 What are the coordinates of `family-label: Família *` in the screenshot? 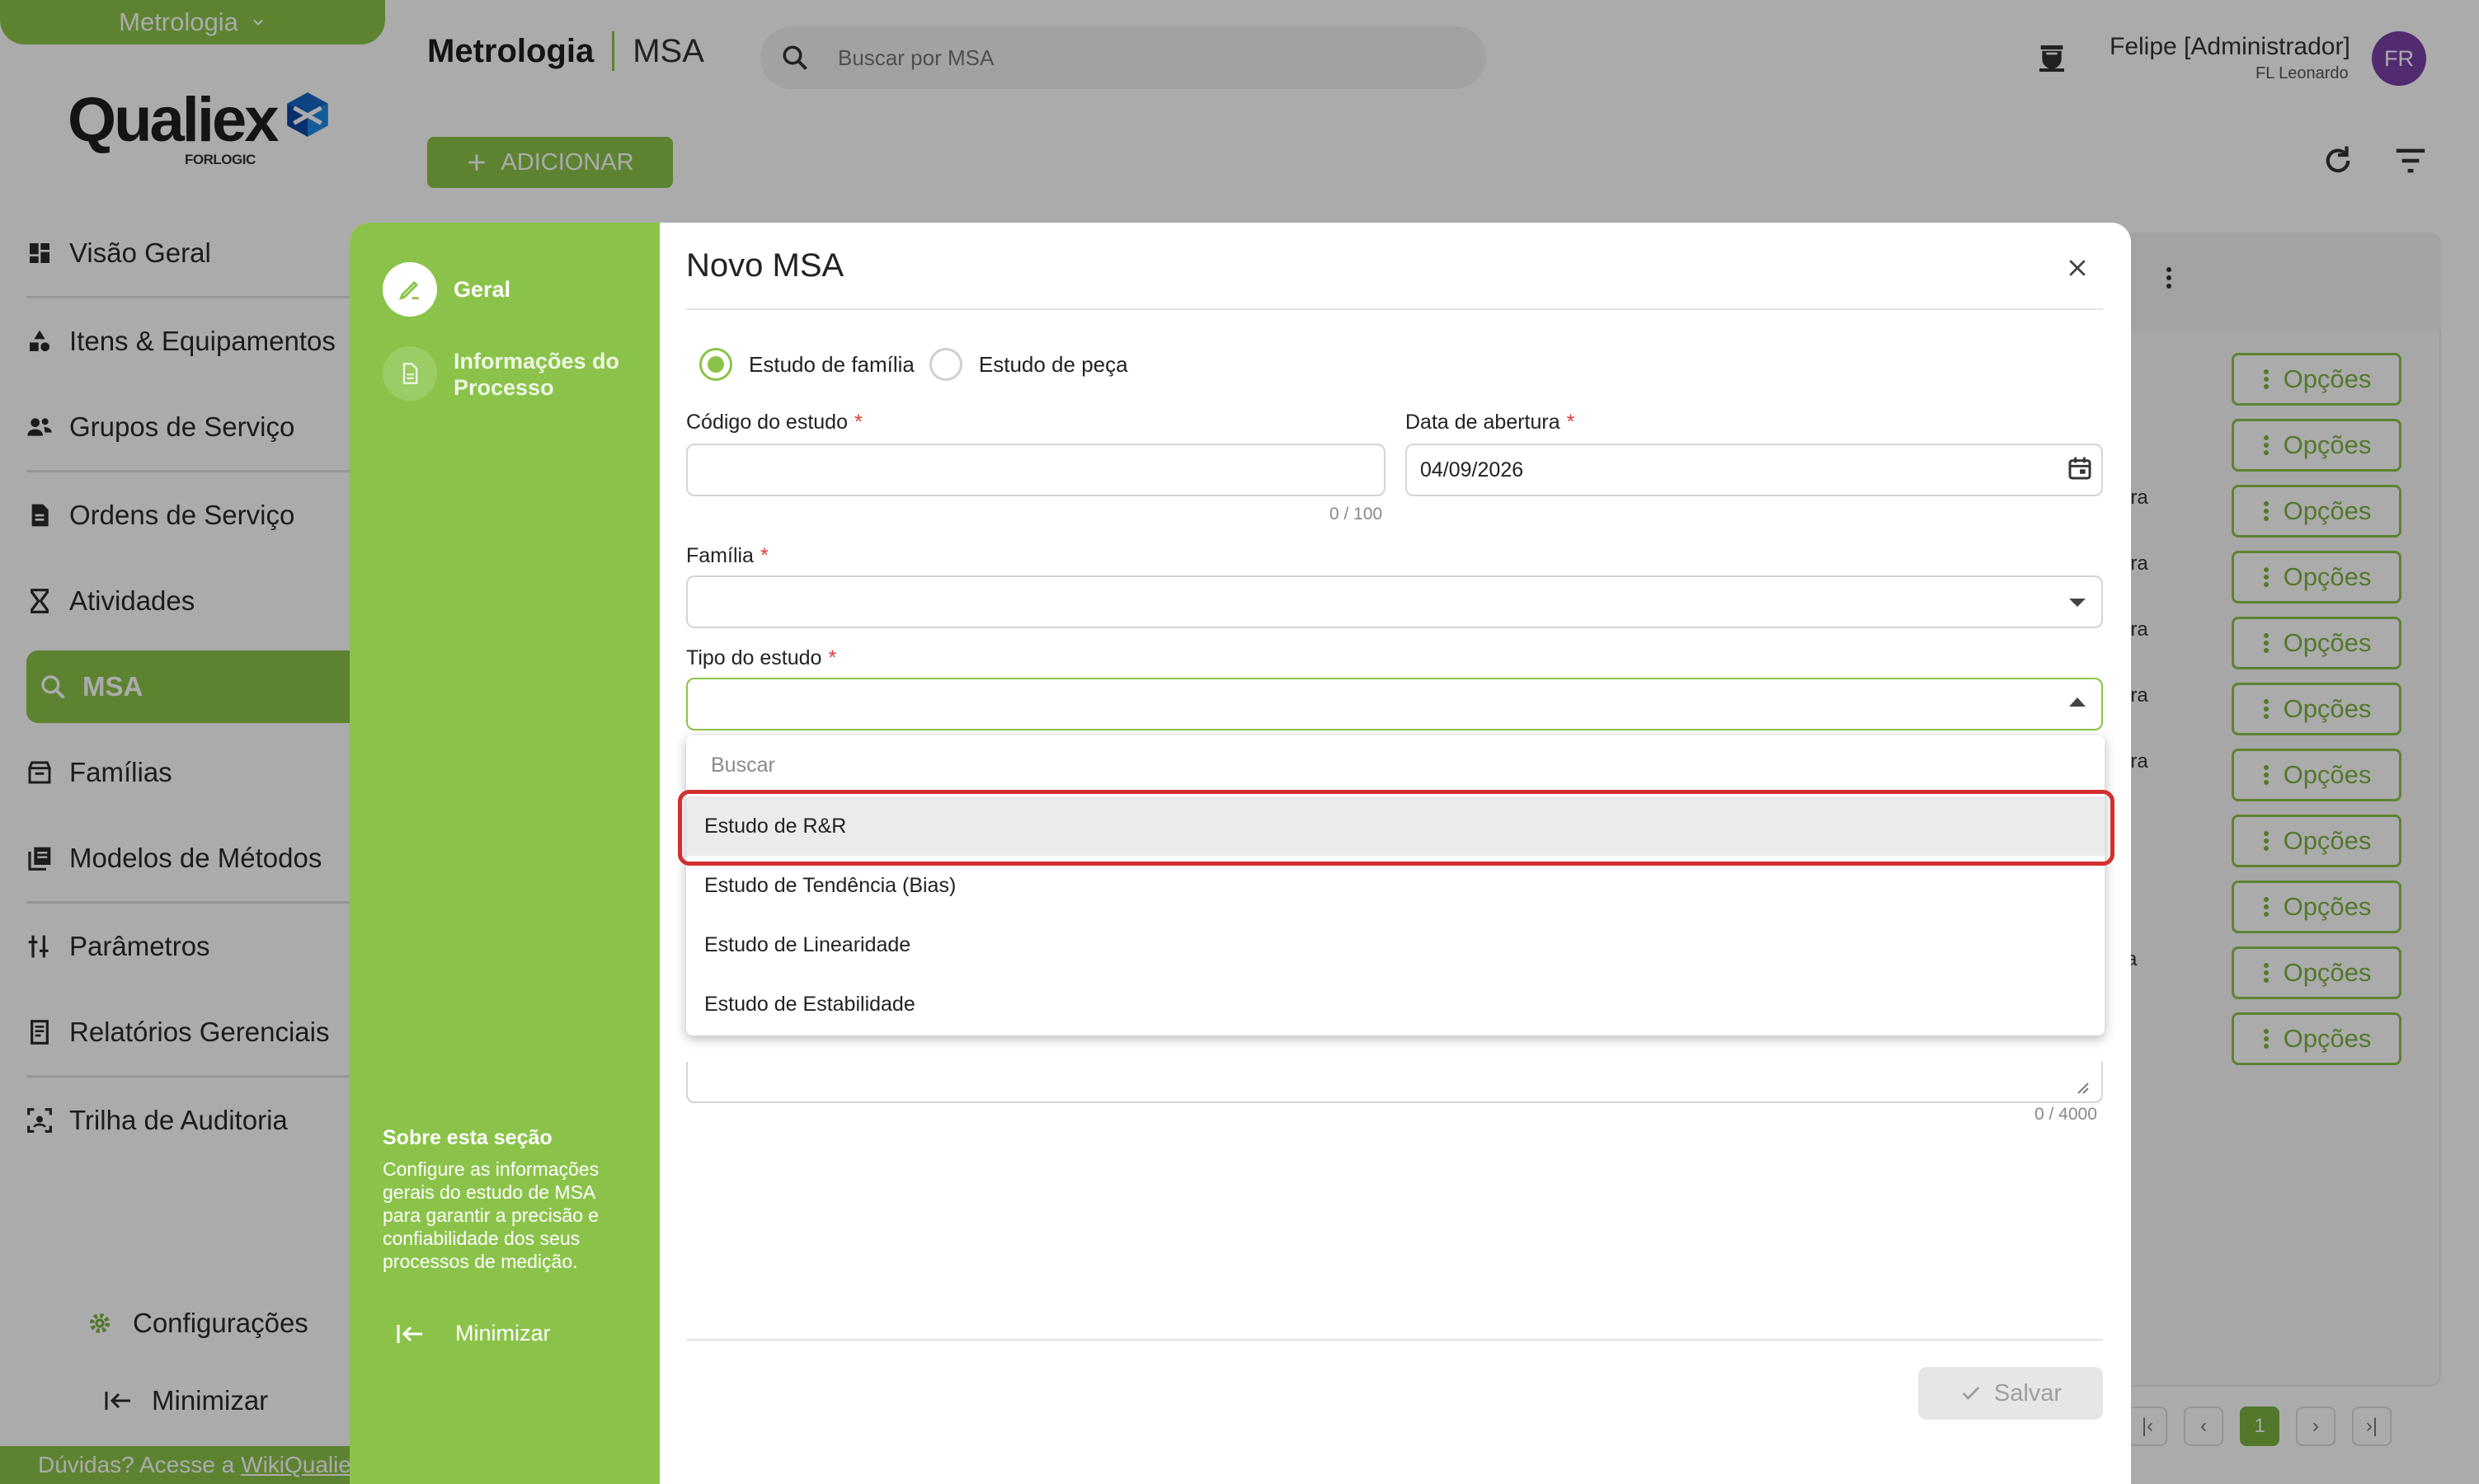 It's located at (728, 555).